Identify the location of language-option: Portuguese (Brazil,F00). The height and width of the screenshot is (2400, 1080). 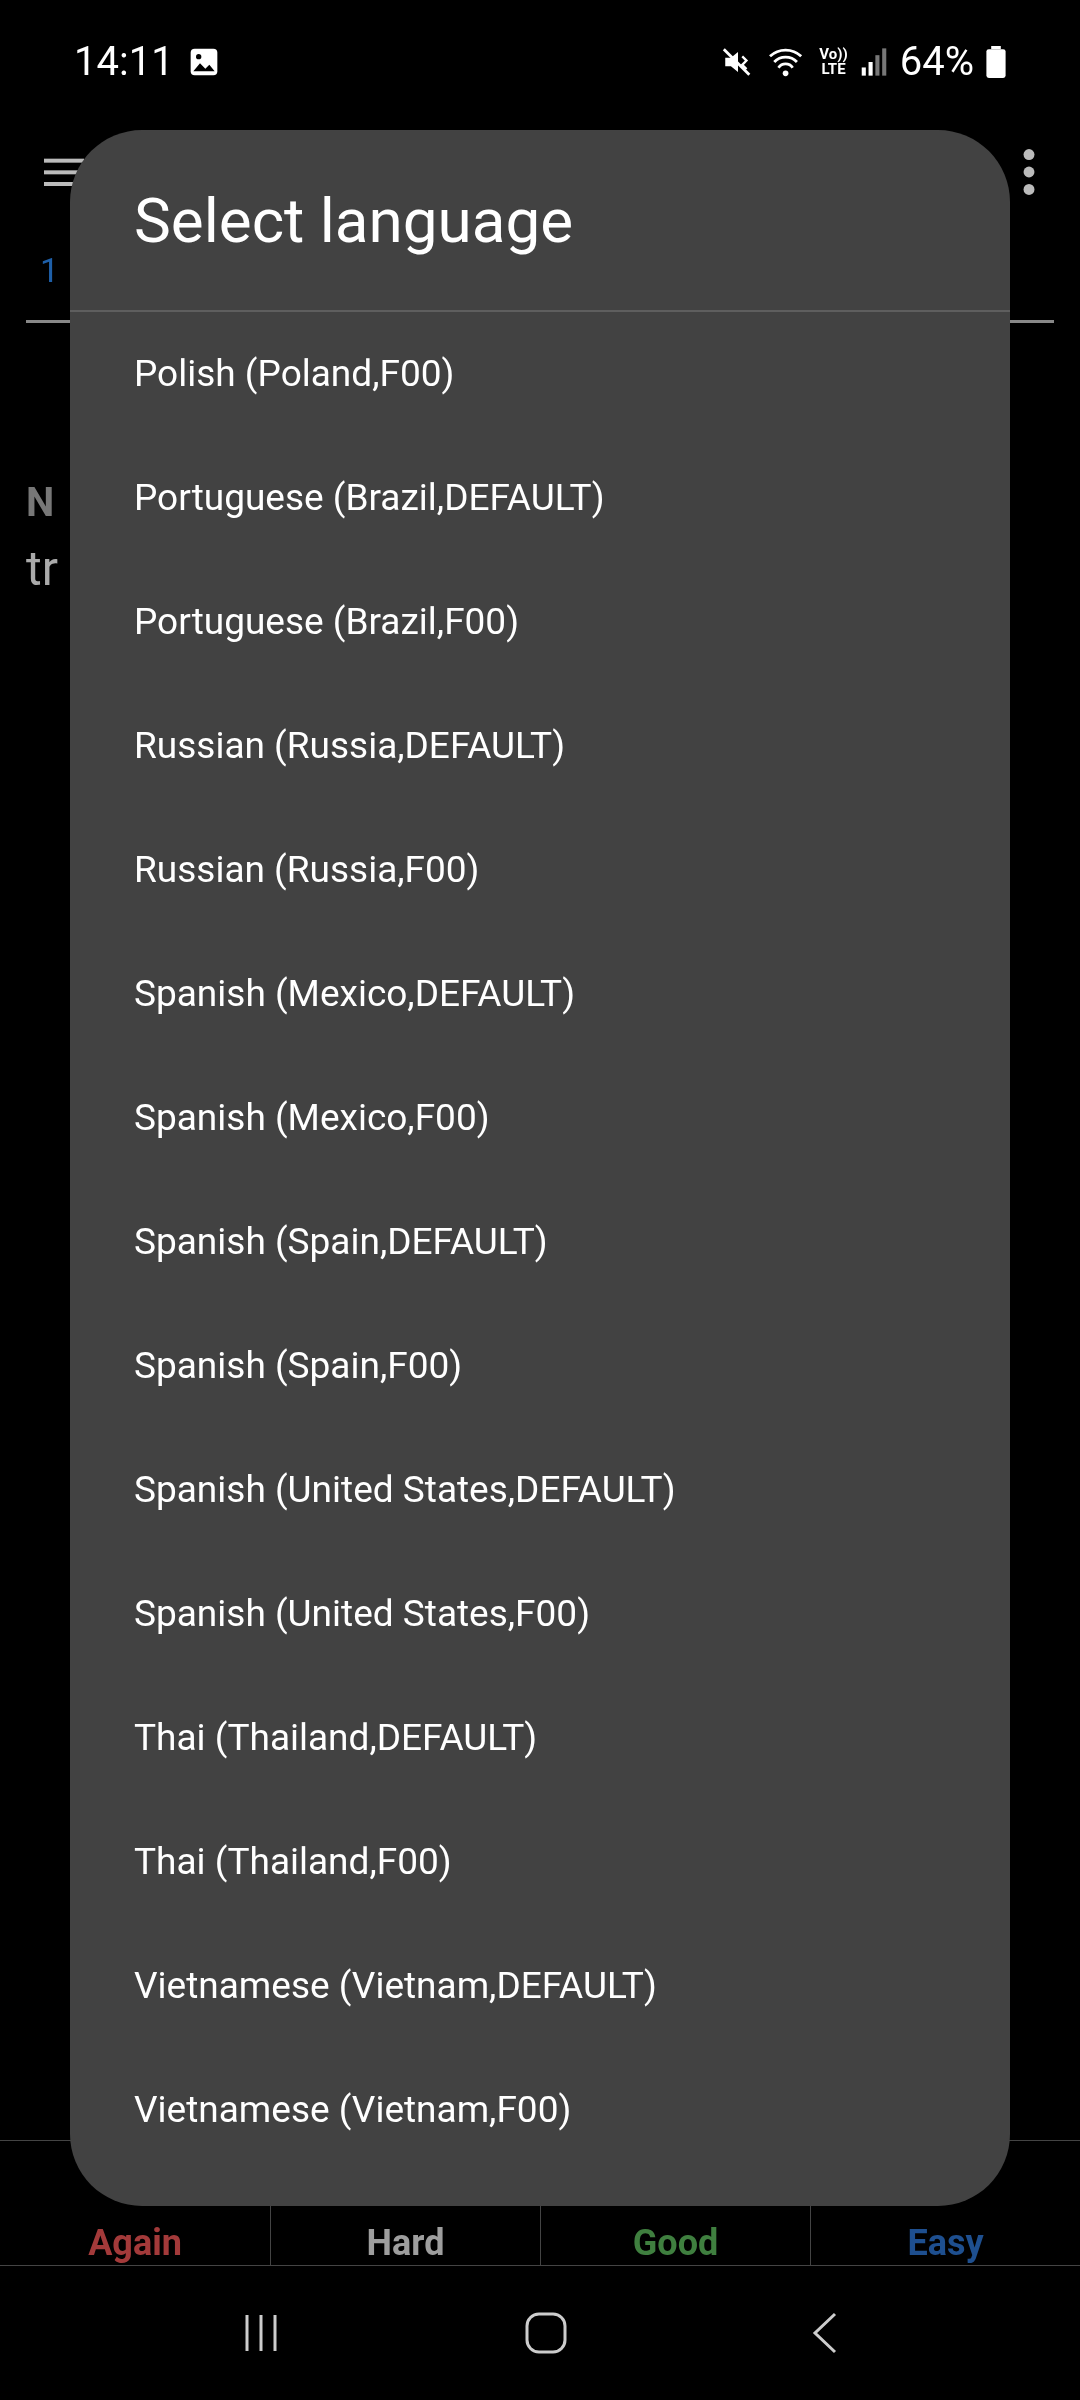
(540, 622).